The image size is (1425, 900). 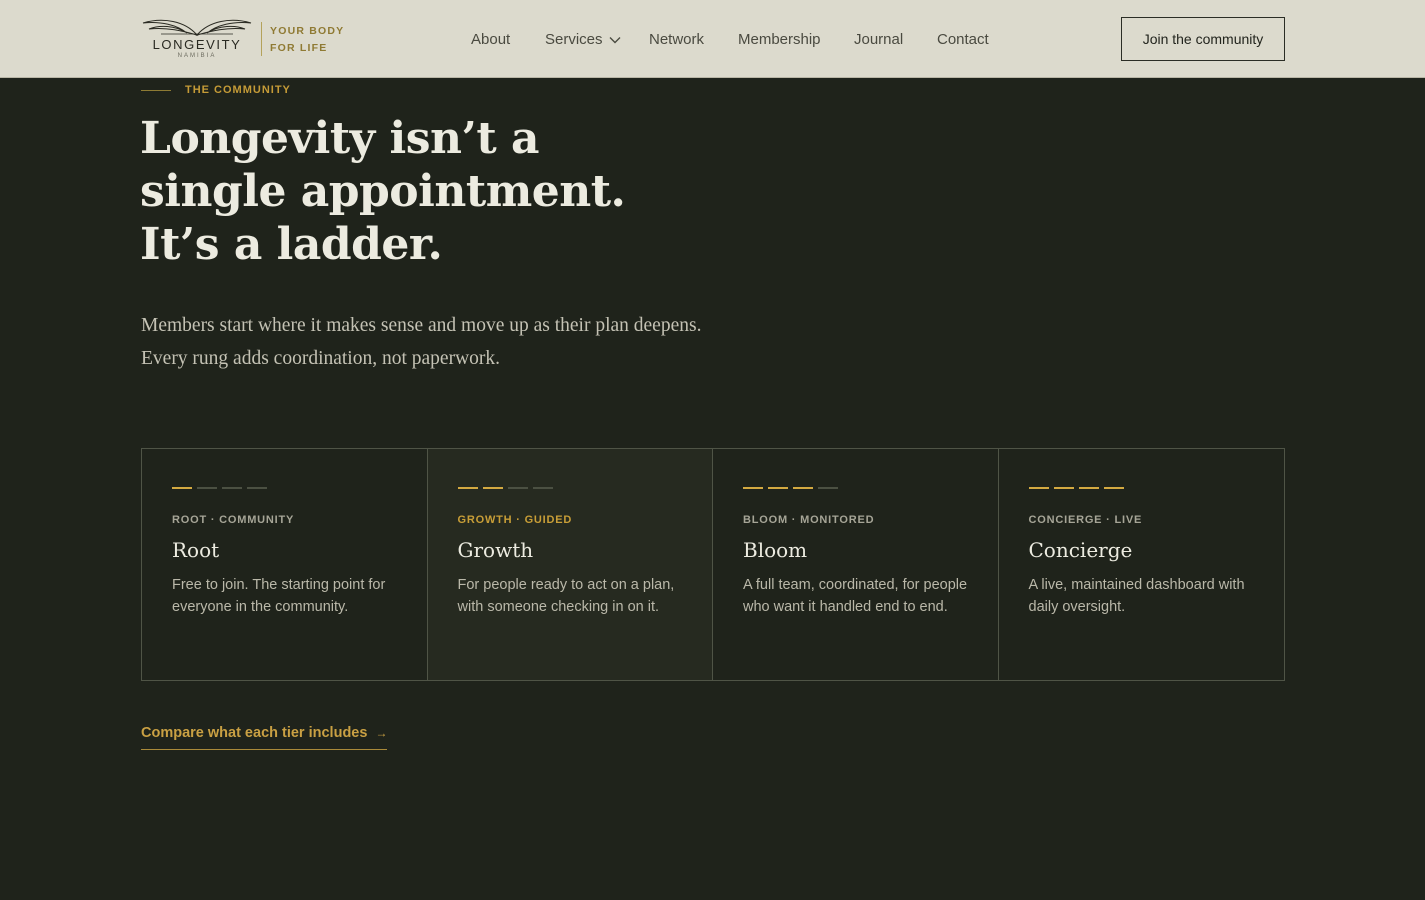 What do you see at coordinates (299, 48) in the screenshot?
I see `tagline-line-2: FOR LIFE` at bounding box center [299, 48].